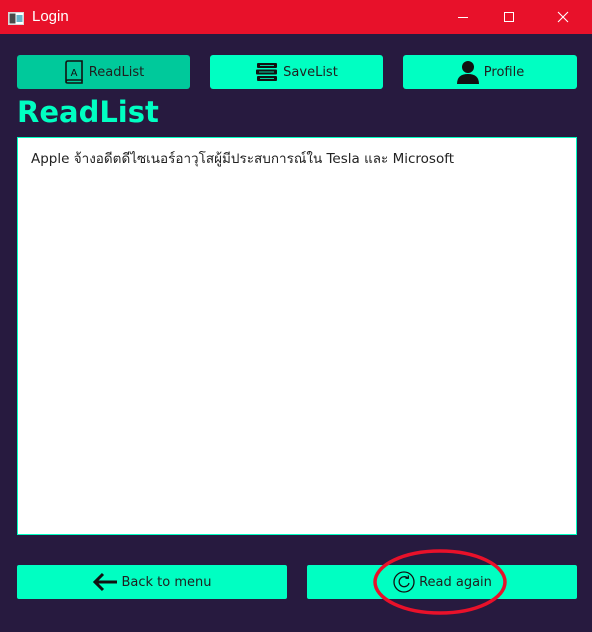 This screenshot has height=632, width=592. I want to click on read-again-label: Read again, so click(455, 582).